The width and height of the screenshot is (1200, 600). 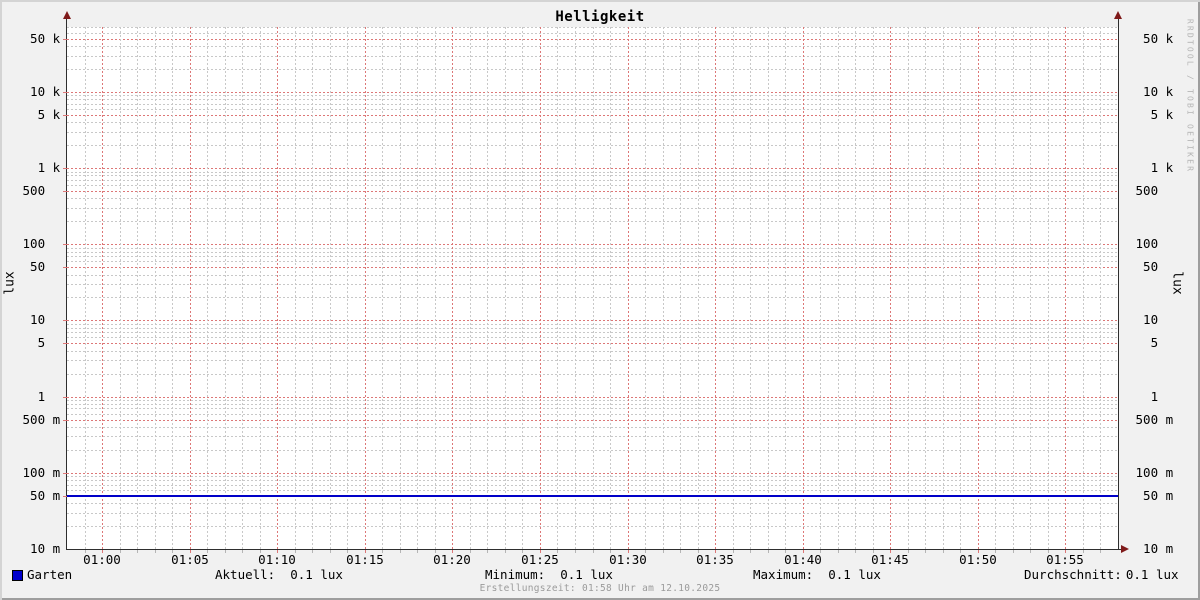 I want to click on y-axis-arrow-left-icon, so click(x=66, y=15).